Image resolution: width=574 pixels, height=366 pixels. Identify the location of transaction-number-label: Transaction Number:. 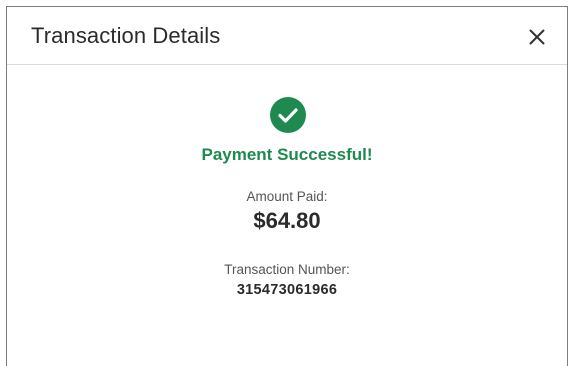
(287, 269).